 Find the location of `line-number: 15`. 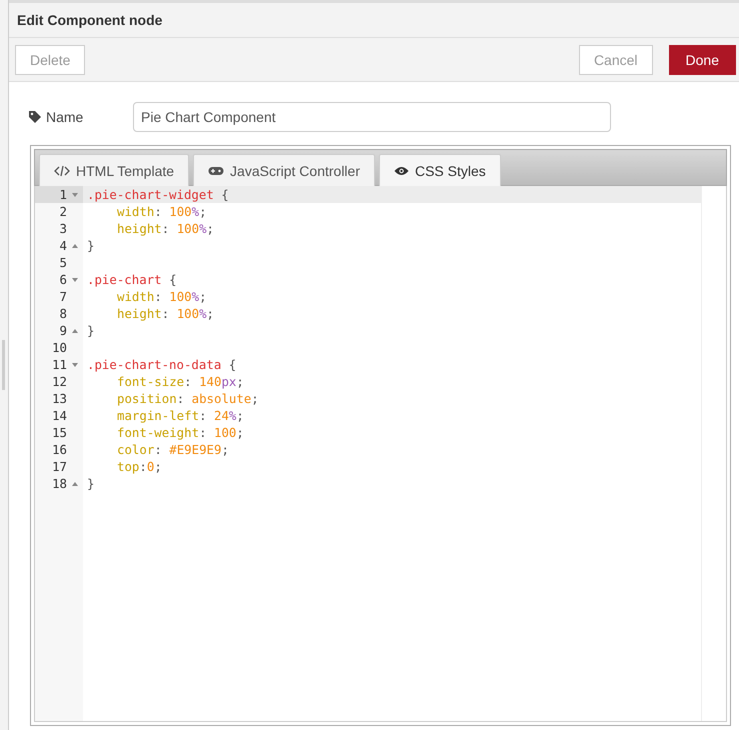

line-number: 15 is located at coordinates (59, 432).